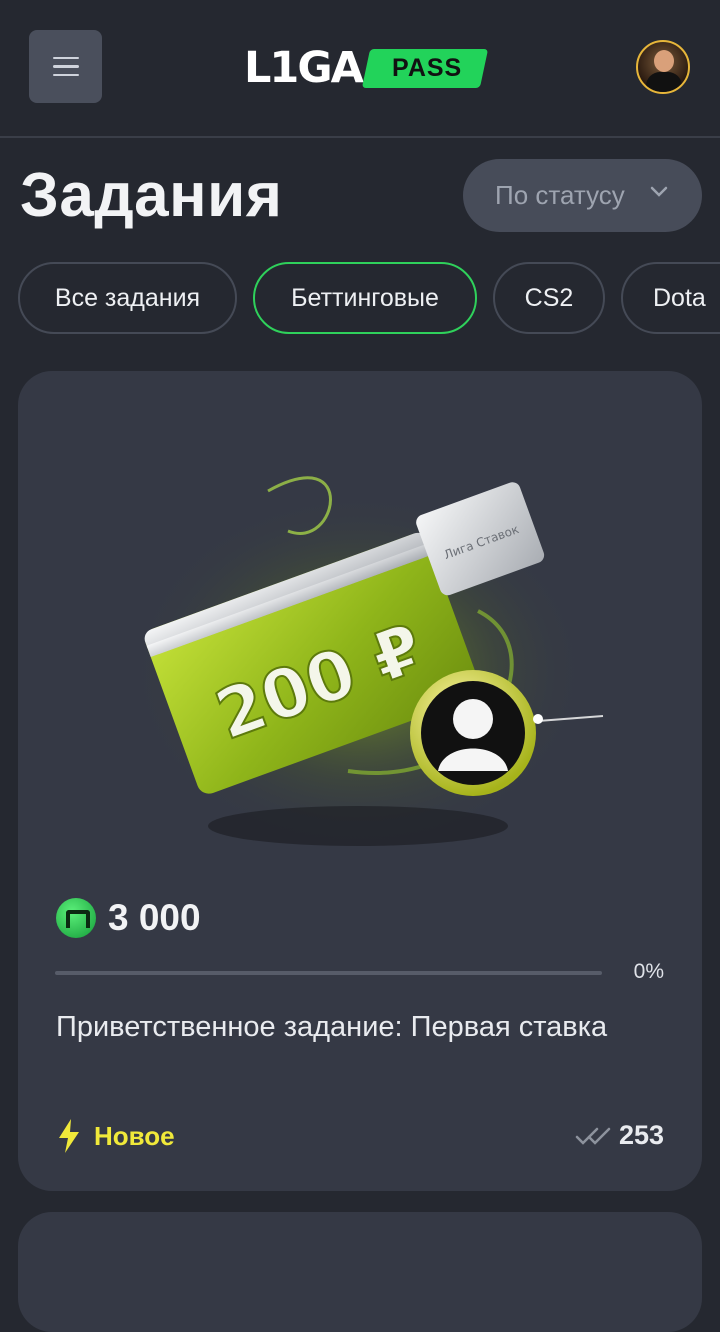 The image size is (720, 1332). I want to click on status-badge: Новое, so click(116, 1136).